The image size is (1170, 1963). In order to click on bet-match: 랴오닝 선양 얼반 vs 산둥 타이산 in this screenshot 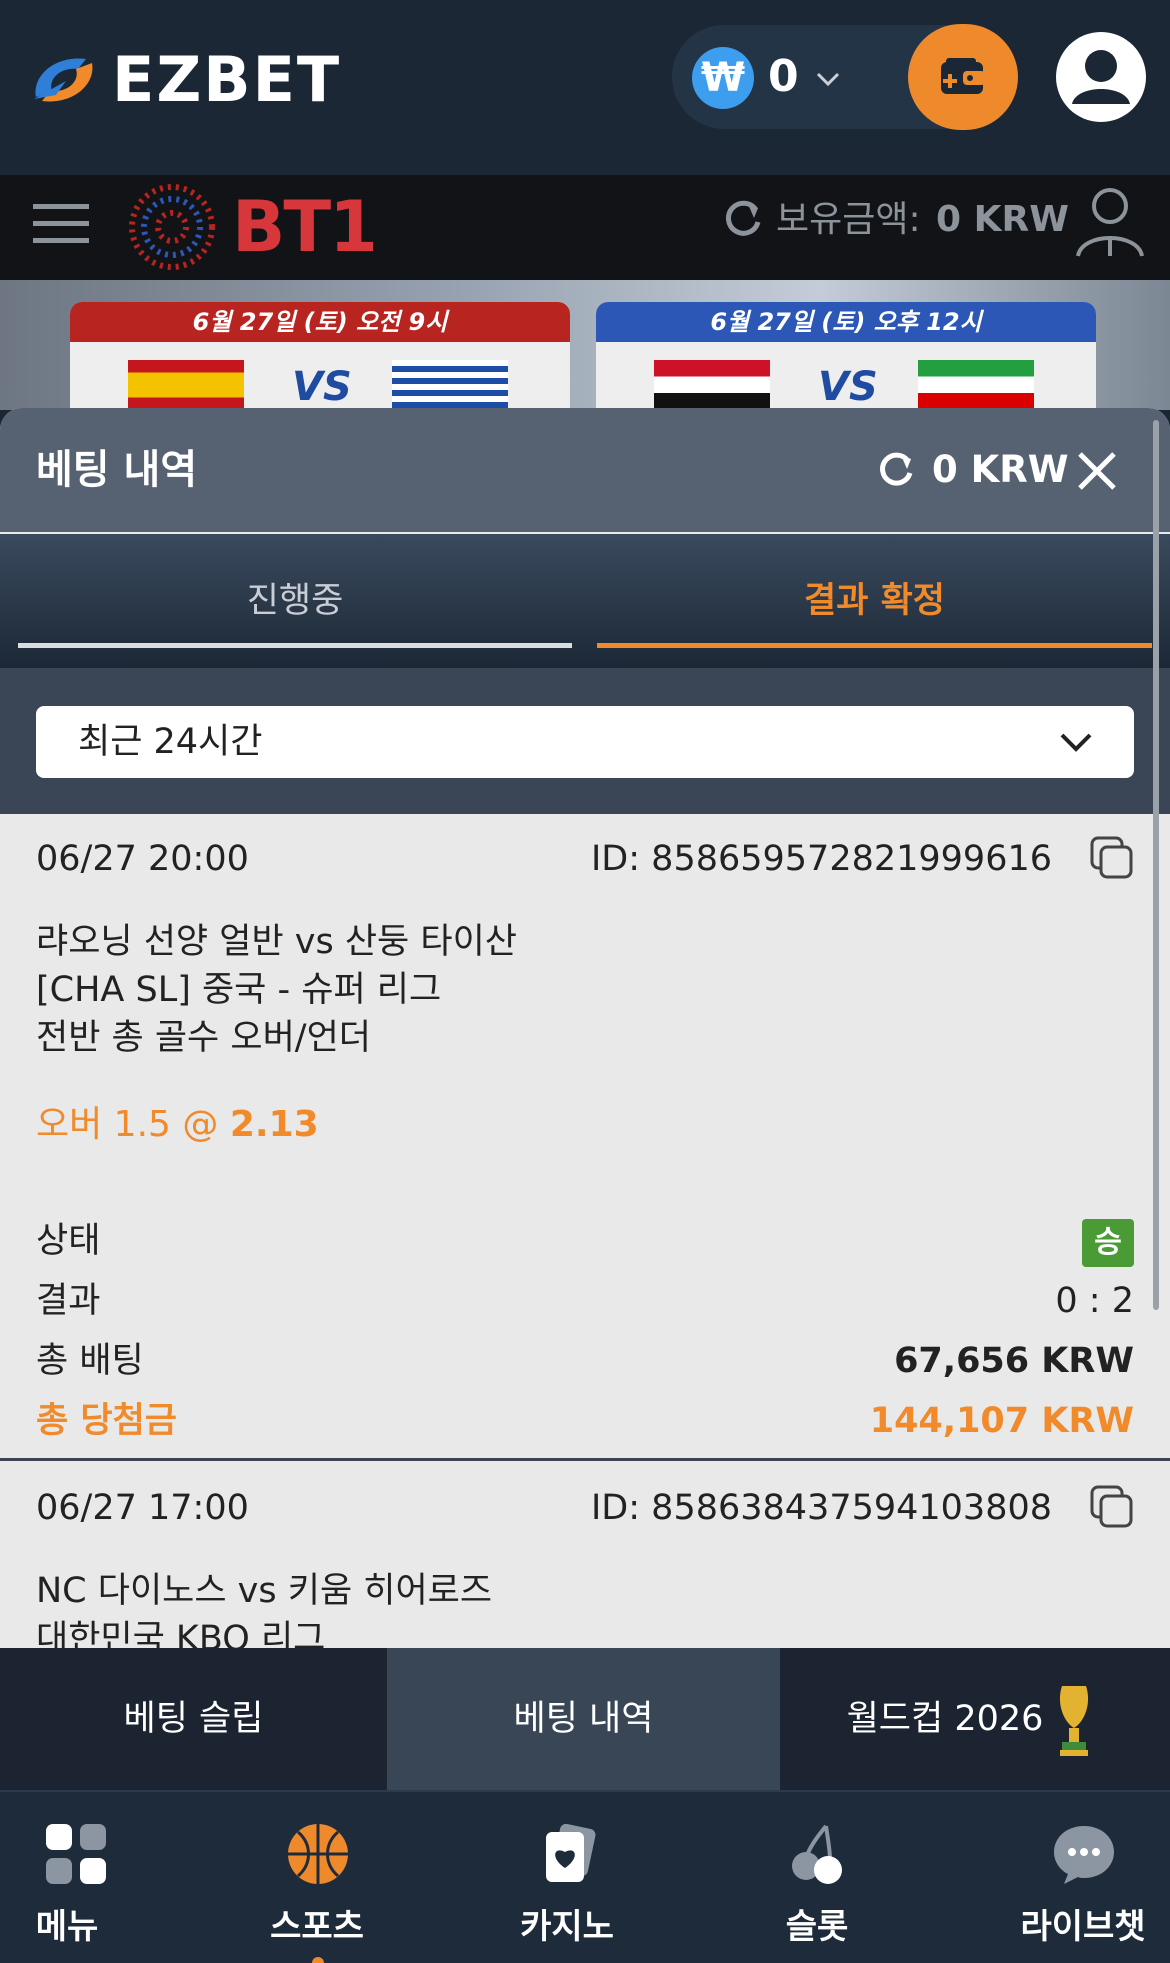, I will do `click(276, 942)`.